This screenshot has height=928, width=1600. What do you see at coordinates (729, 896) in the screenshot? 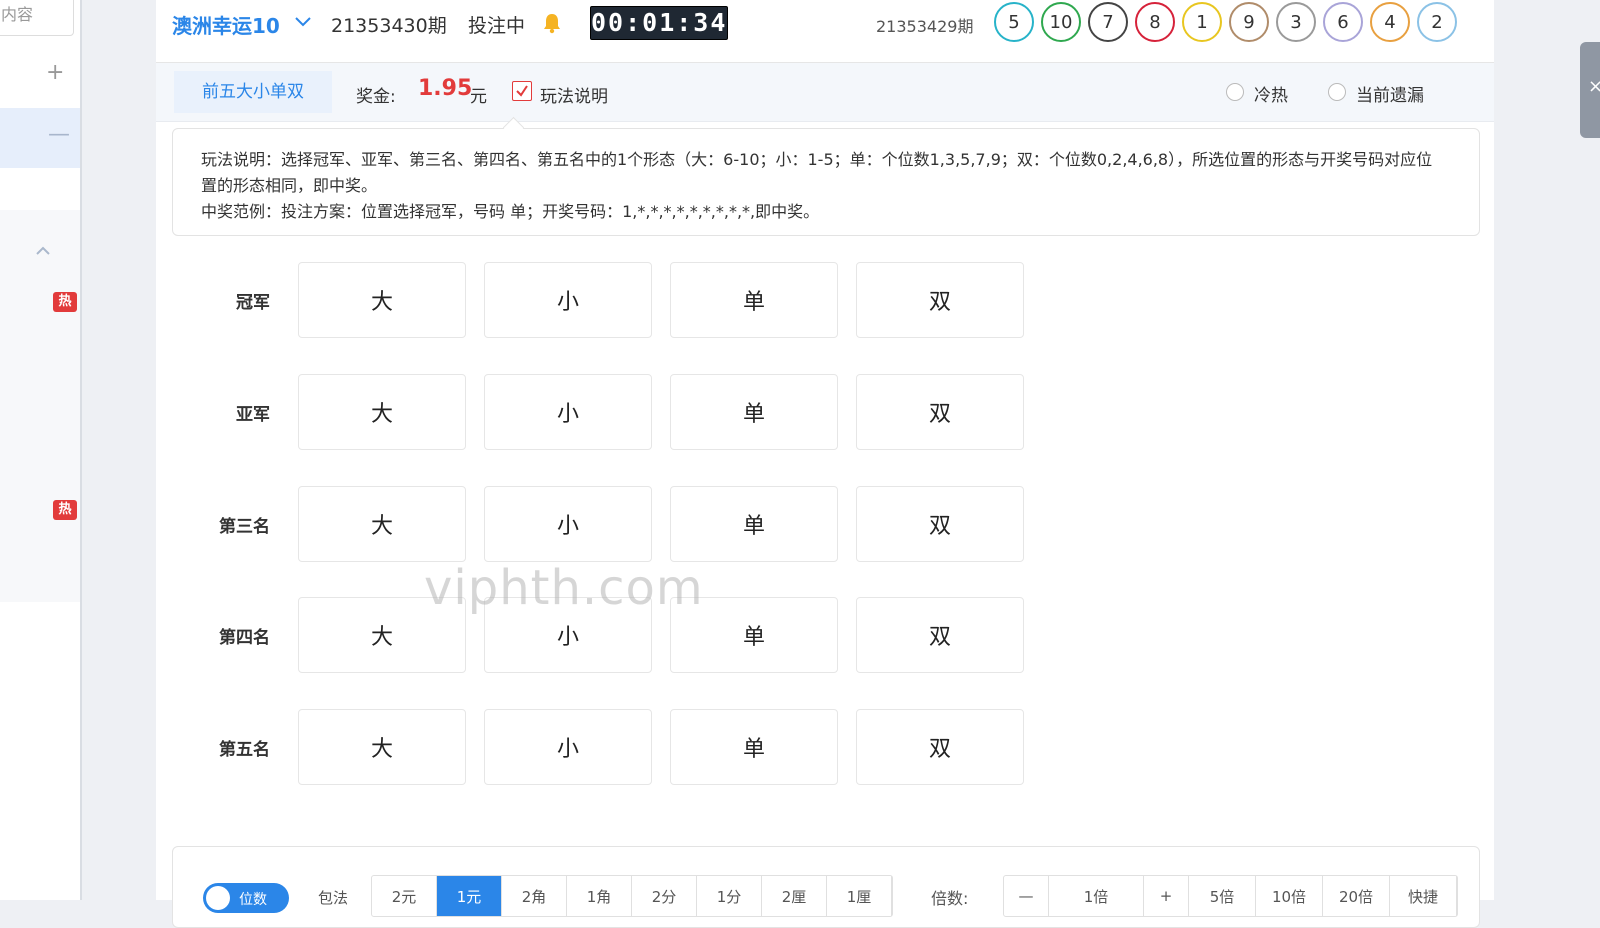
I see `unit-option: 1分` at bounding box center [729, 896].